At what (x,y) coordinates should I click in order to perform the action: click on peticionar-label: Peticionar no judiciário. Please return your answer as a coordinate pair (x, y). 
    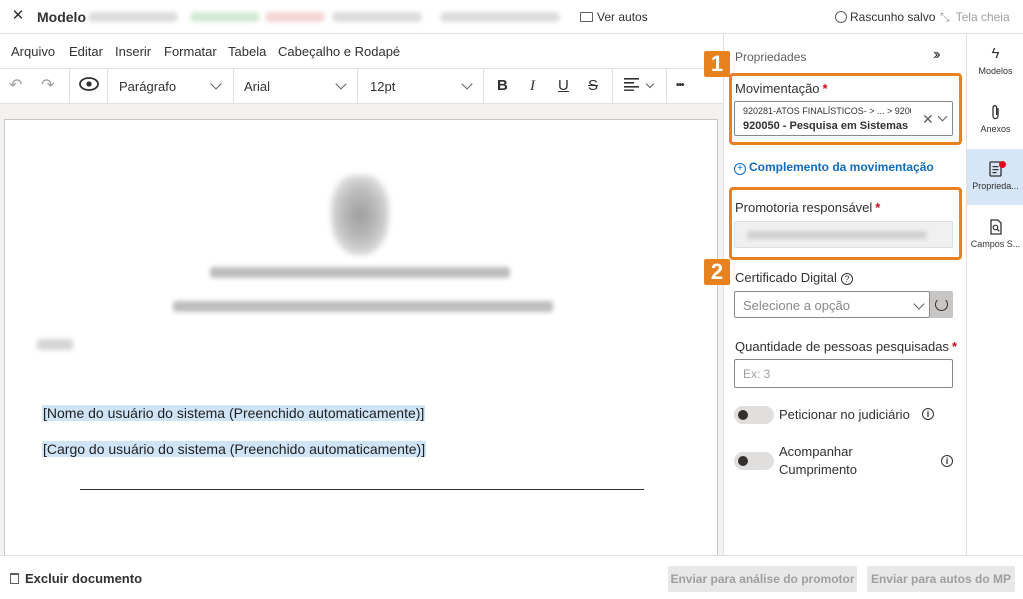
    Looking at the image, I should click on (844, 414).